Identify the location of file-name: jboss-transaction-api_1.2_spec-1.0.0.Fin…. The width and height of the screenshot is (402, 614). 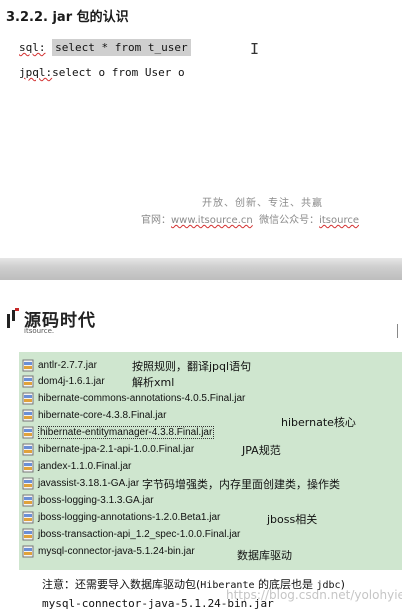
(139, 534).